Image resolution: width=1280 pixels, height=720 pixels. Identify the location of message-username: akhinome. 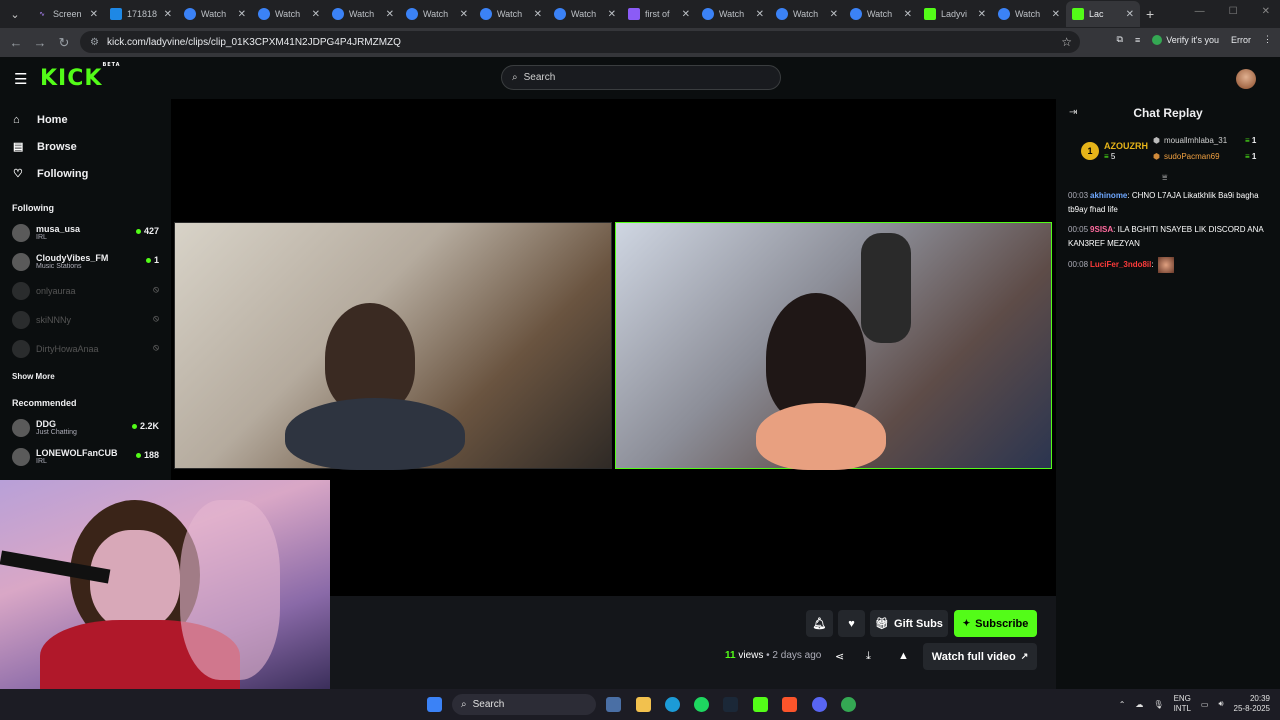
(1108, 195).